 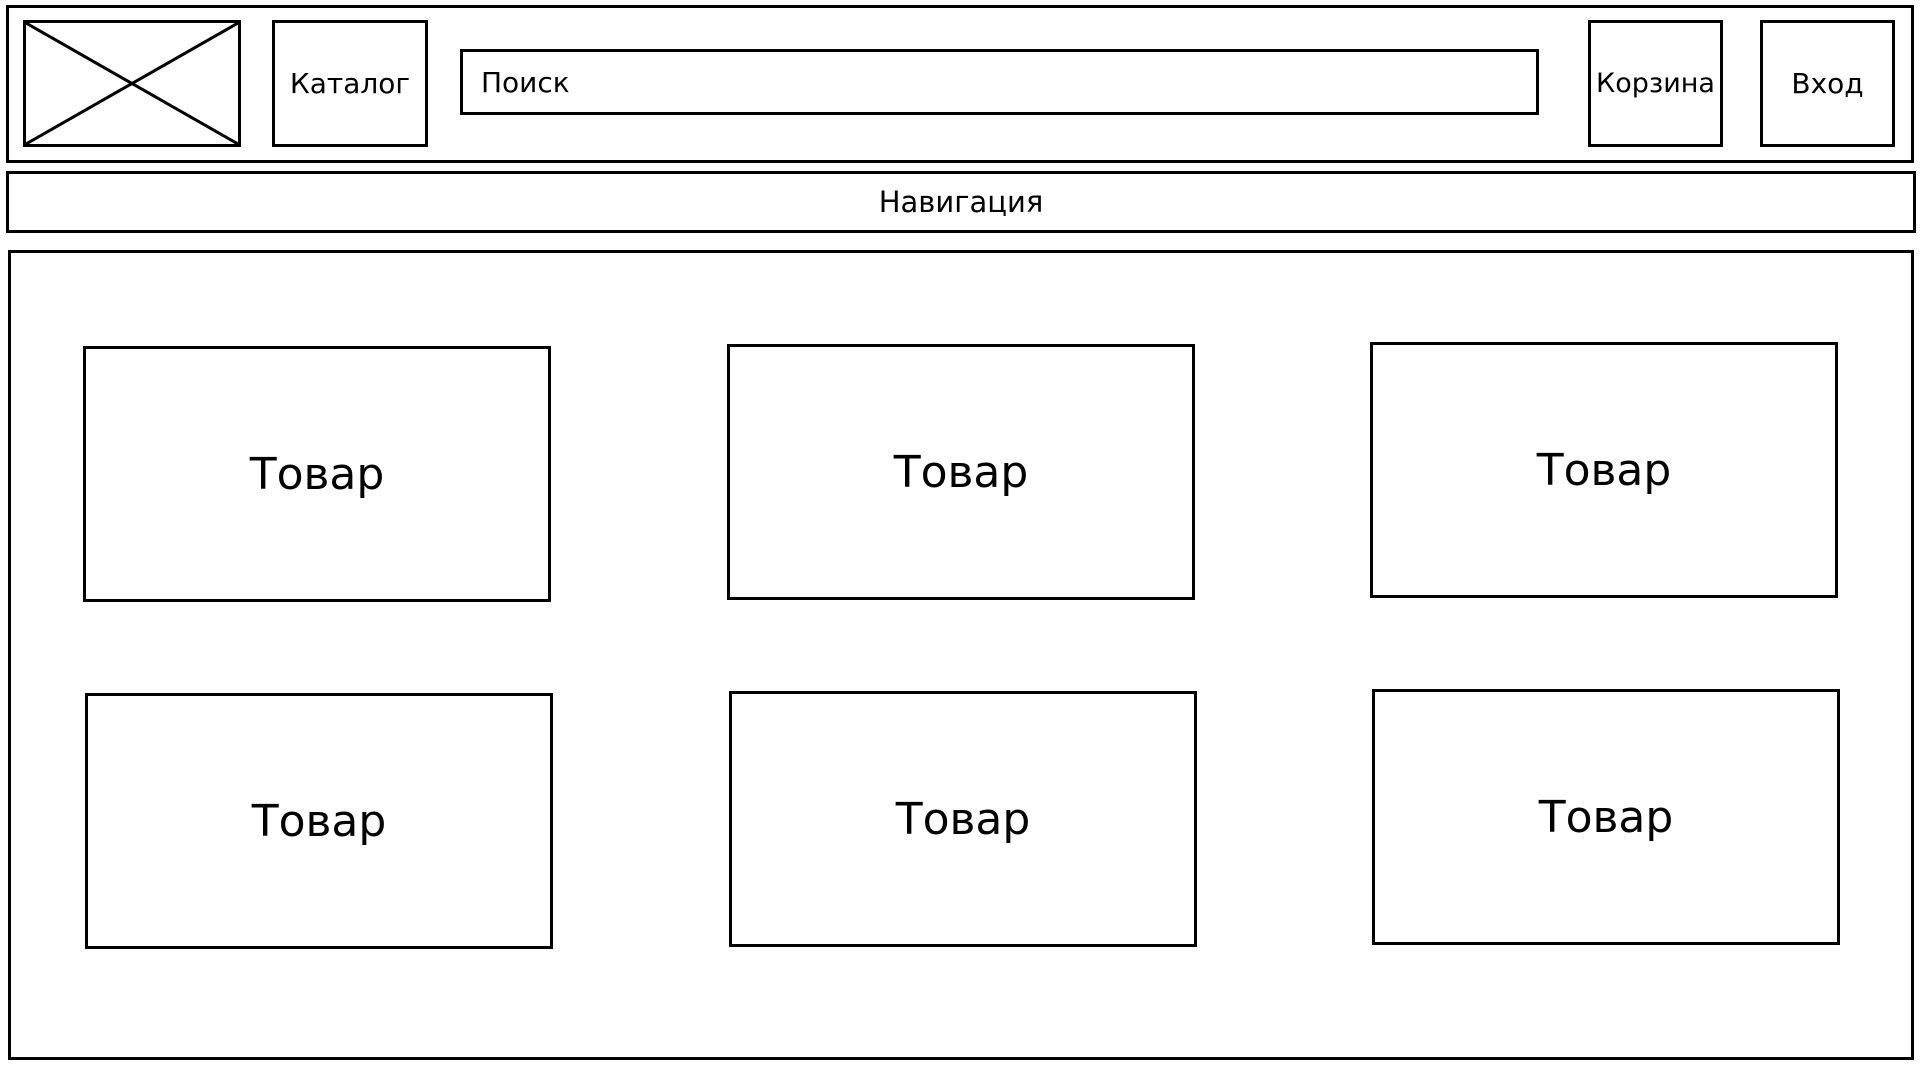 I want to click on logo, so click(x=132, y=83).